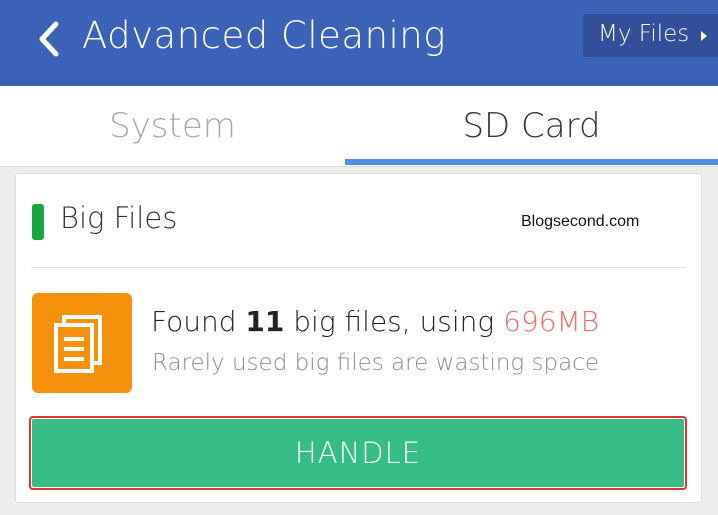 Image resolution: width=718 pixels, height=515 pixels. What do you see at coordinates (78, 344) in the screenshot?
I see `documents-icon` at bounding box center [78, 344].